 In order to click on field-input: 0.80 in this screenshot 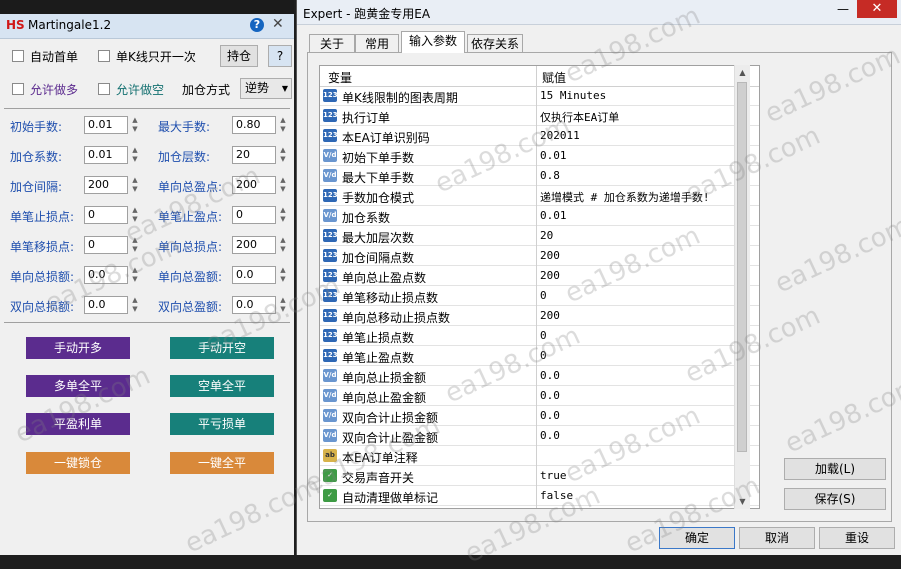, I will do `click(254, 125)`.